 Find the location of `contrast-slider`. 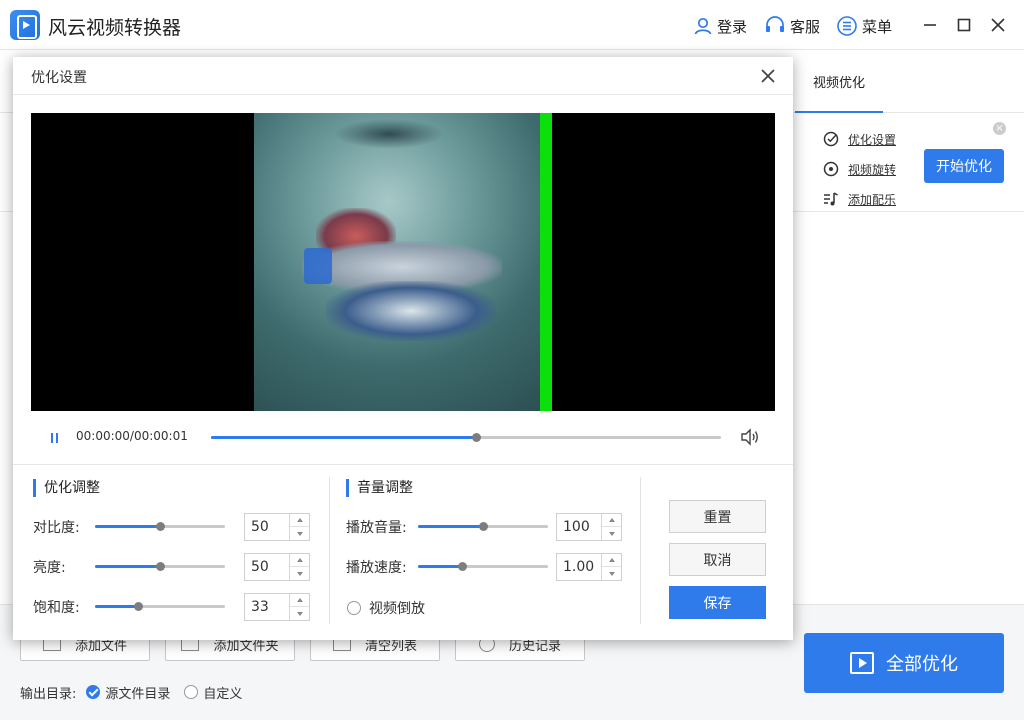

contrast-slider is located at coordinates (160, 526).